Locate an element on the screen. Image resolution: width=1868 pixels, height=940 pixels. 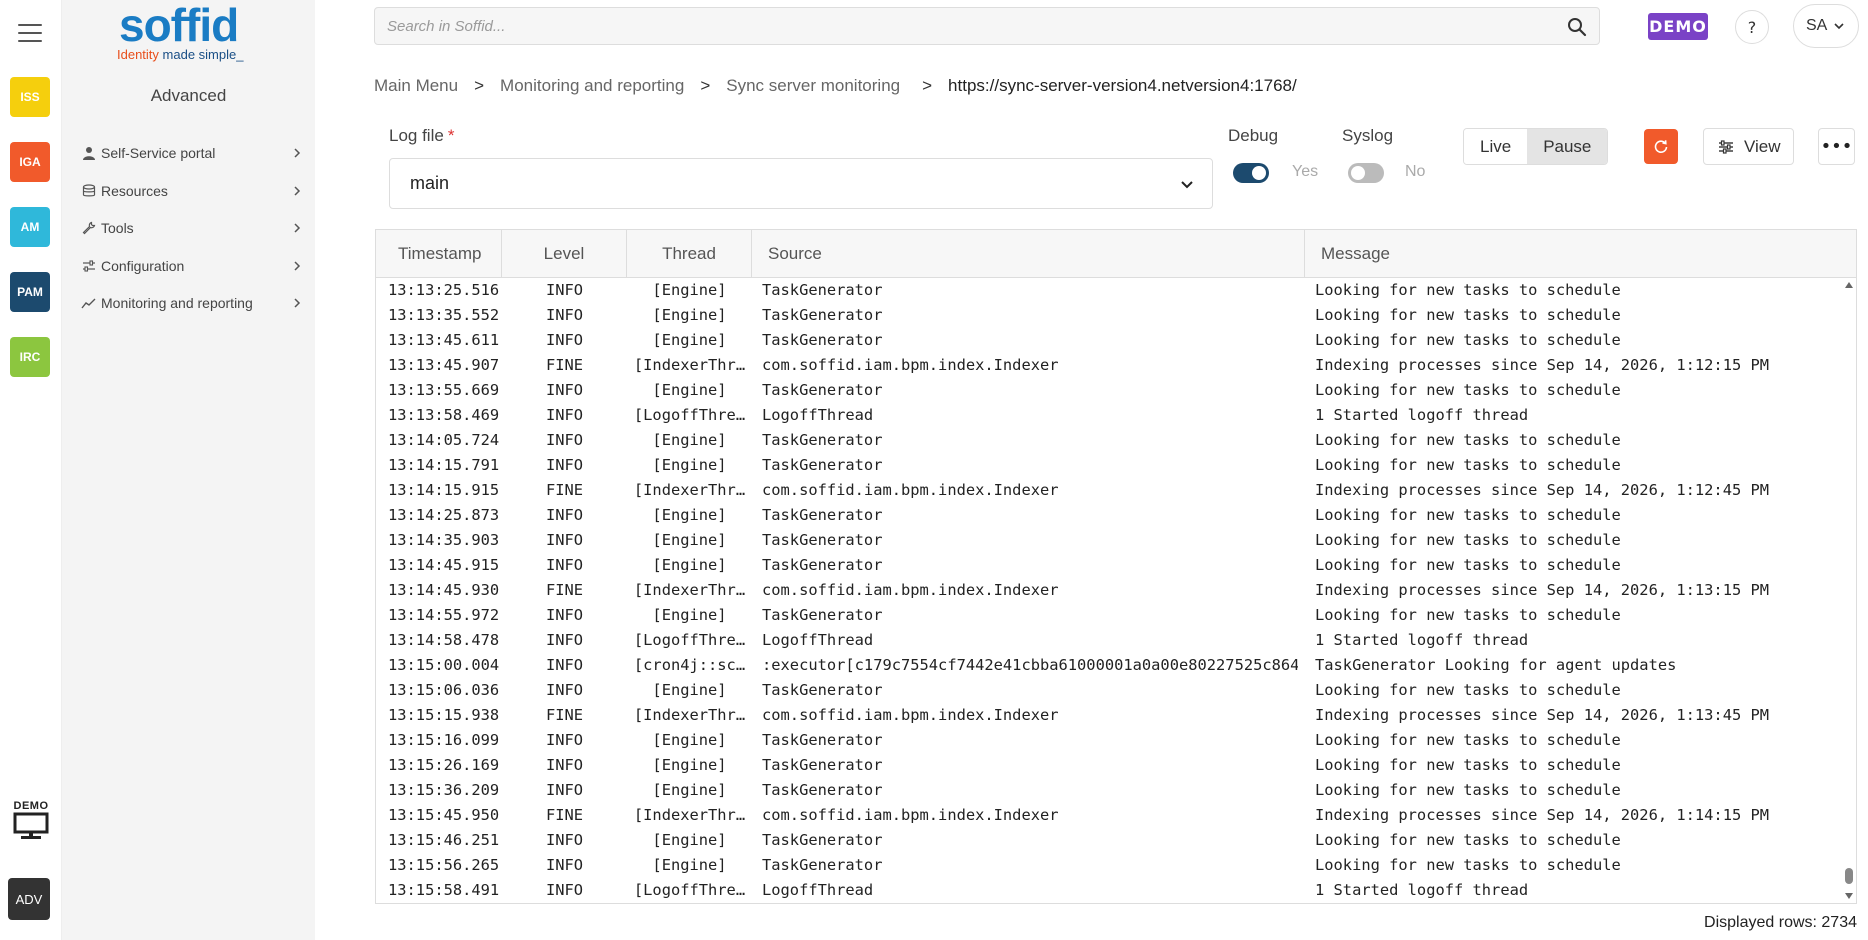
app-tile-irc: IRC is located at coordinates (30, 357).